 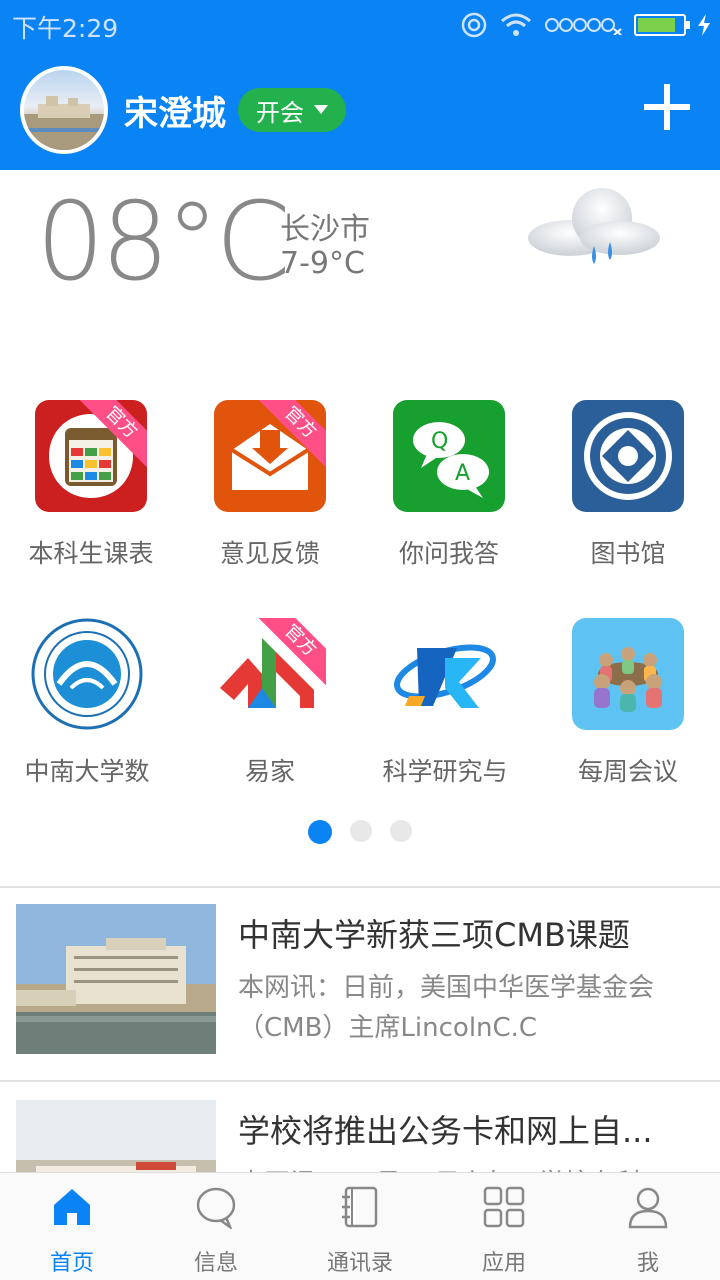 I want to click on signal-icon, so click(x=583, y=26).